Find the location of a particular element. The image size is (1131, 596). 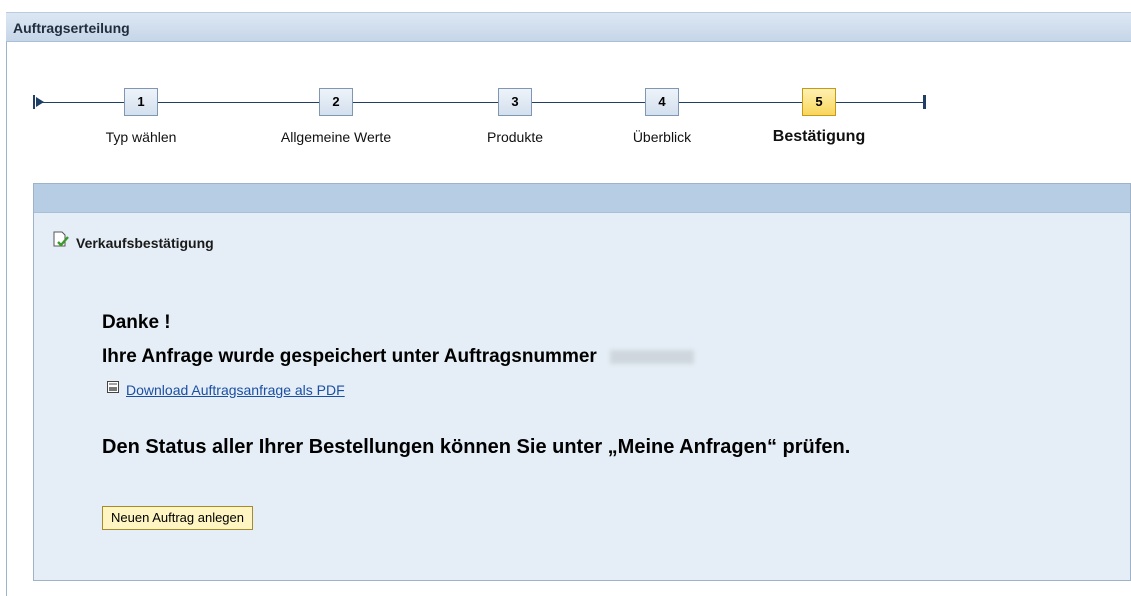

roadmap-step-1-label: Typ wählen is located at coordinates (141, 137).